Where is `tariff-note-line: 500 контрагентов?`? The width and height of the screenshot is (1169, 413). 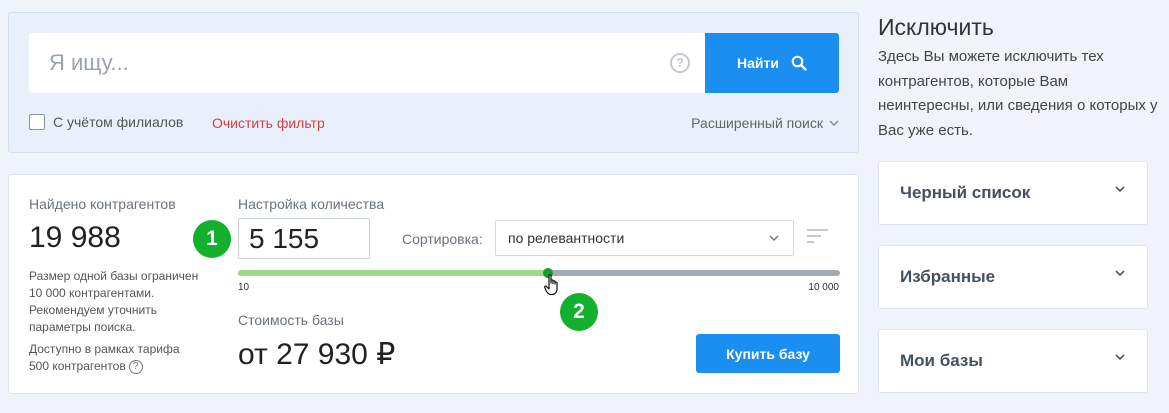 tariff-note-line: 500 контрагентов? is located at coordinates (104, 366).